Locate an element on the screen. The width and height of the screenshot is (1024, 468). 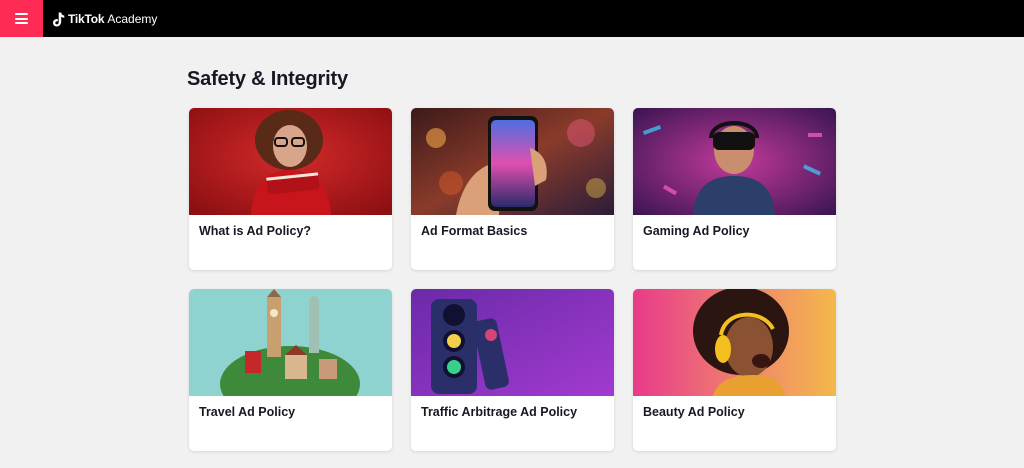
brand-logo: TikTok Academy is located at coordinates (105, 19).